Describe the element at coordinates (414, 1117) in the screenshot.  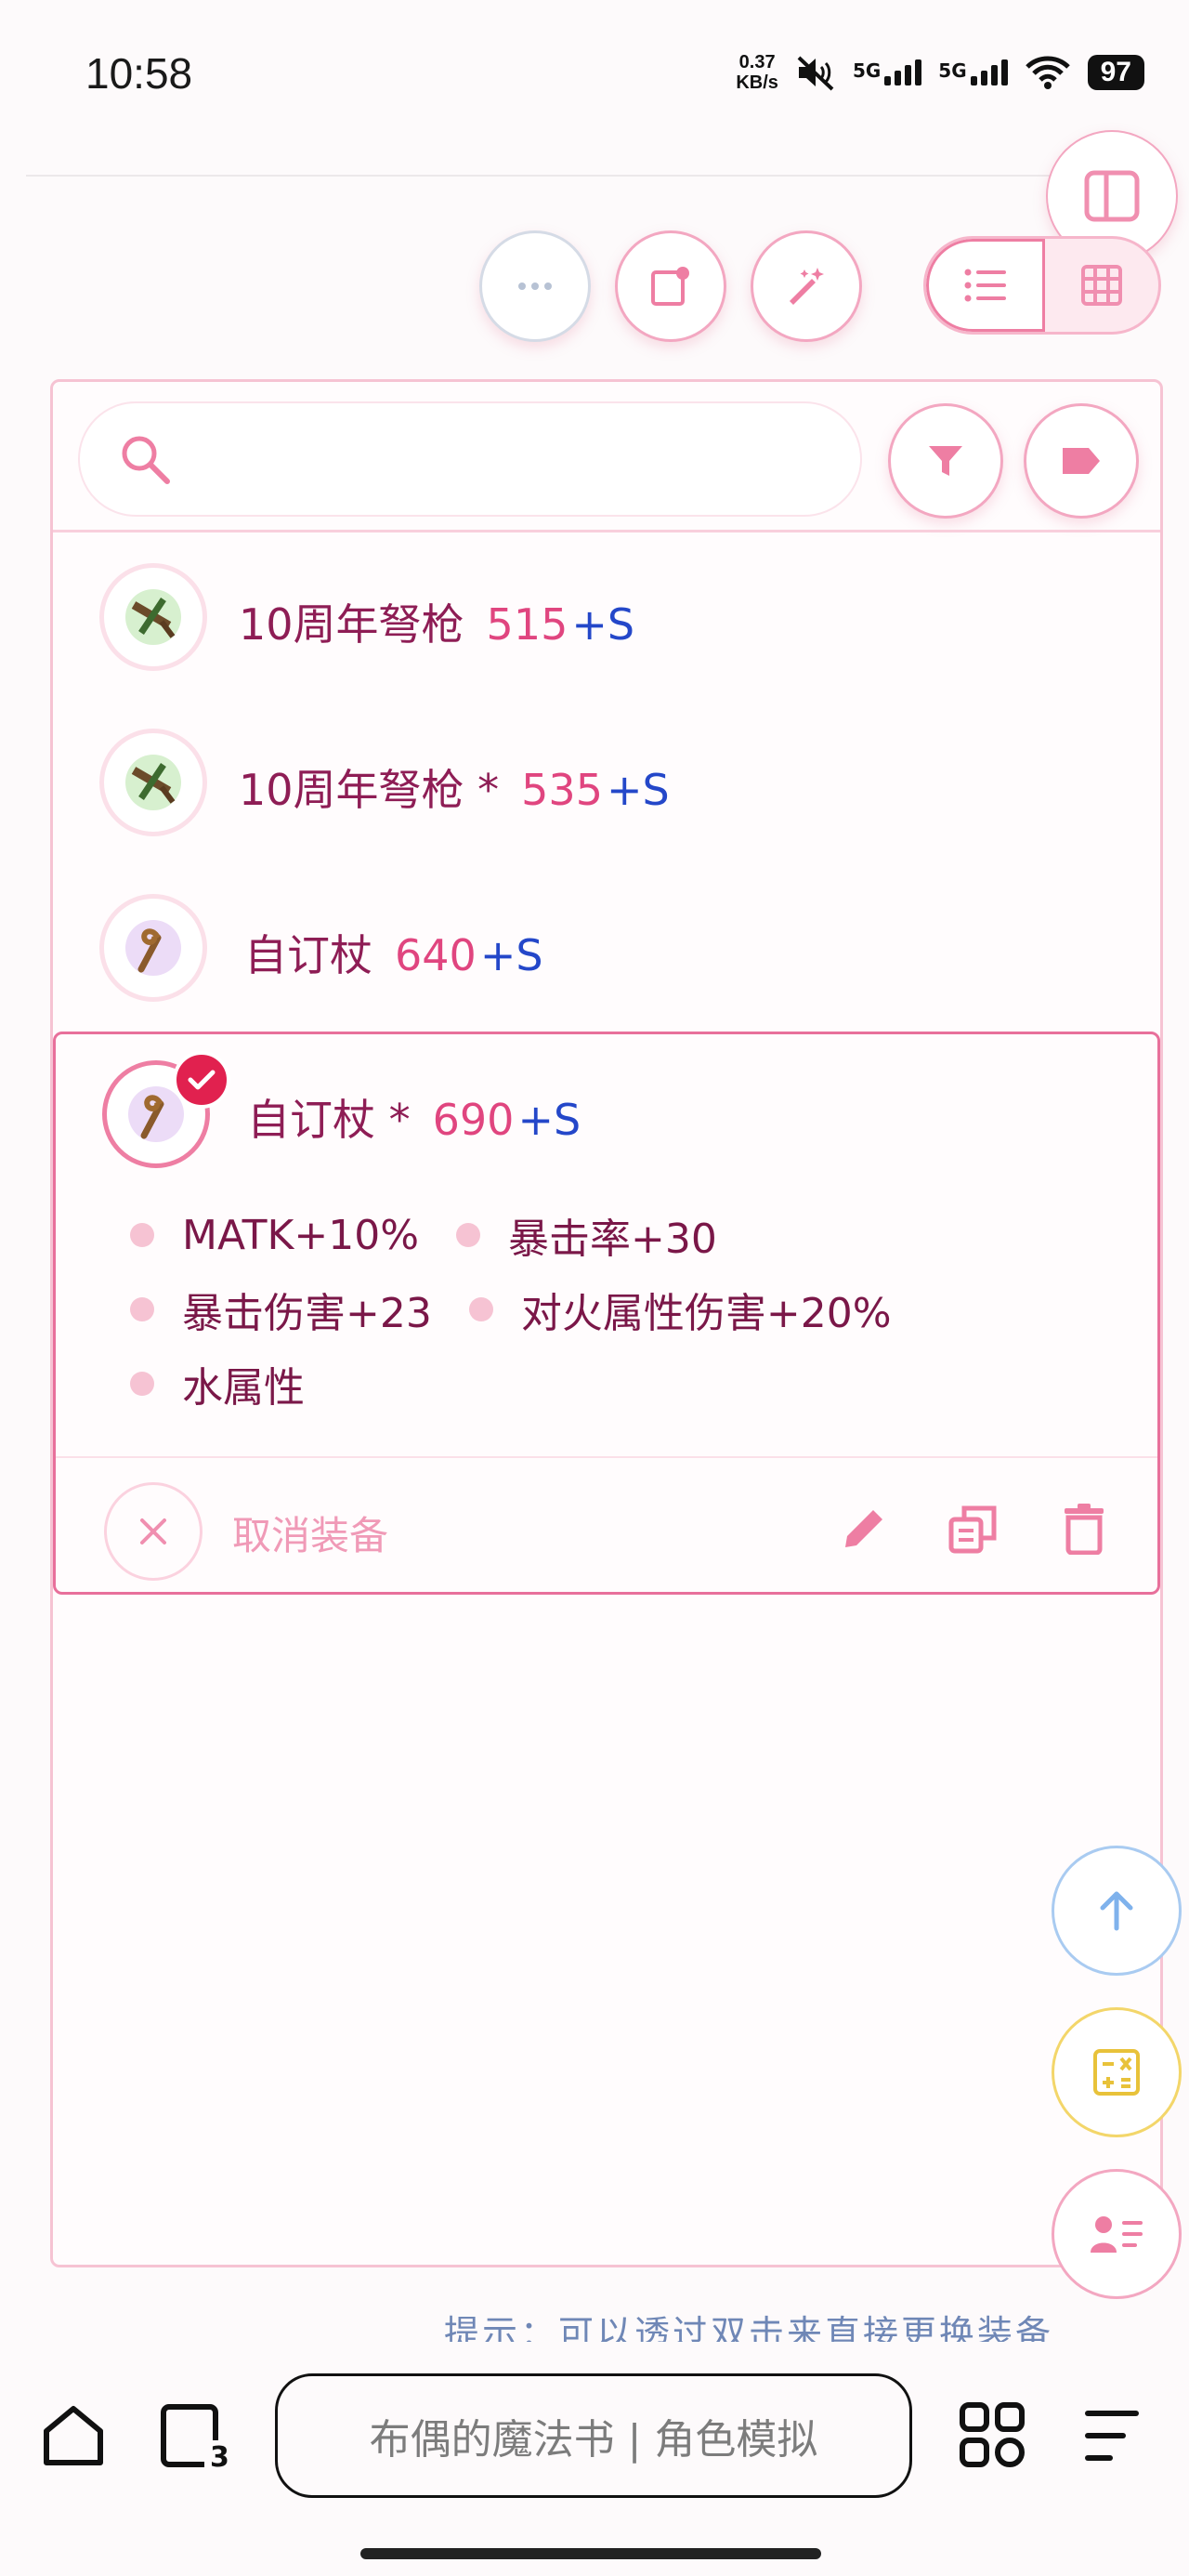
I see `item-name-line: 自订杖 * 690+S` at that location.